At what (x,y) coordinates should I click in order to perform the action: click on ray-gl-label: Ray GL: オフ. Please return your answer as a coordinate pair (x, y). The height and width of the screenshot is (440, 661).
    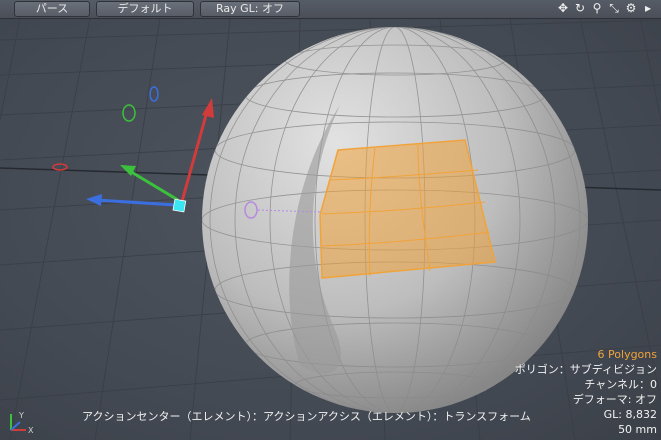
    Looking at the image, I should click on (249, 8).